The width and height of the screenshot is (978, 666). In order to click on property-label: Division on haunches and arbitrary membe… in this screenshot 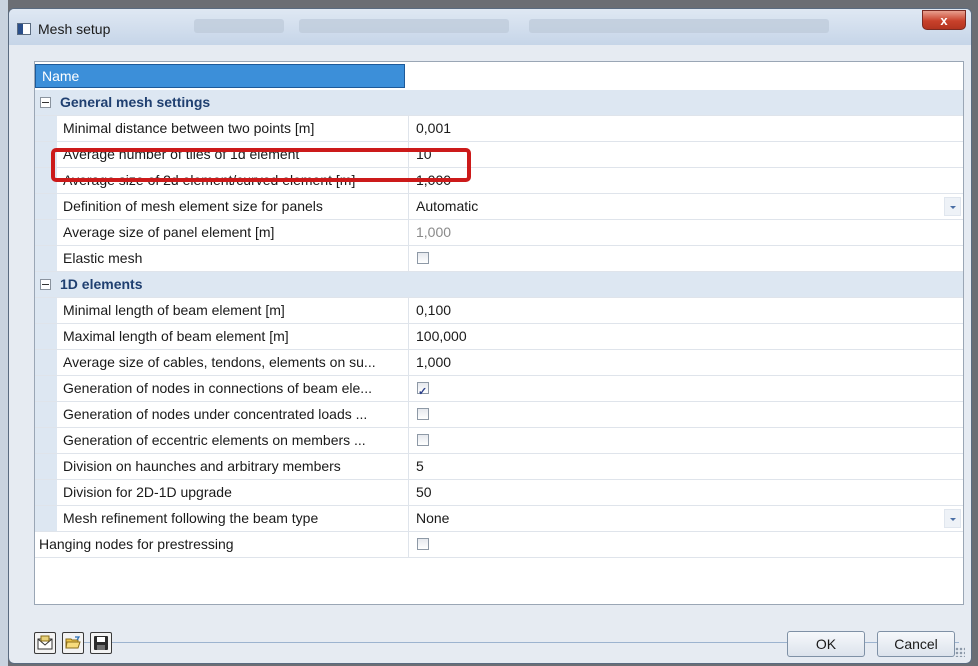, I will do `click(233, 466)`.